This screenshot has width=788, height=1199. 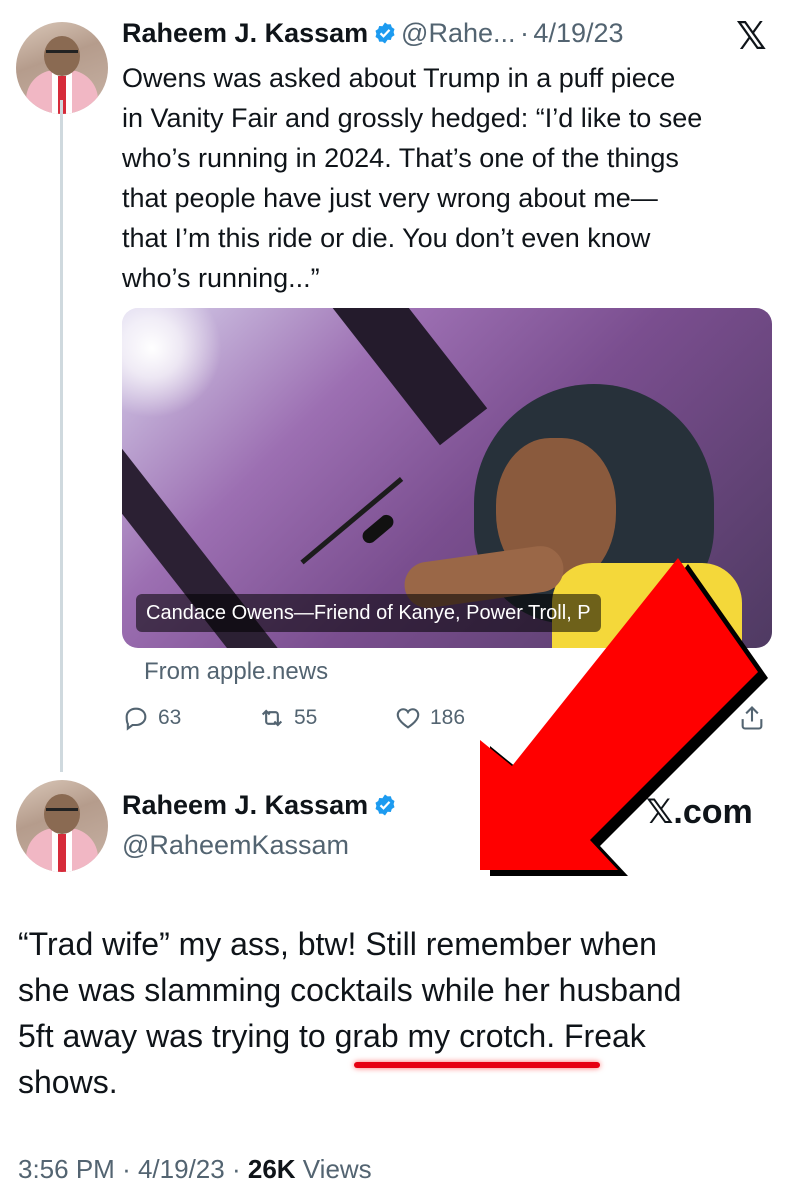 I want to click on repost-icon, so click(x=272, y=718).